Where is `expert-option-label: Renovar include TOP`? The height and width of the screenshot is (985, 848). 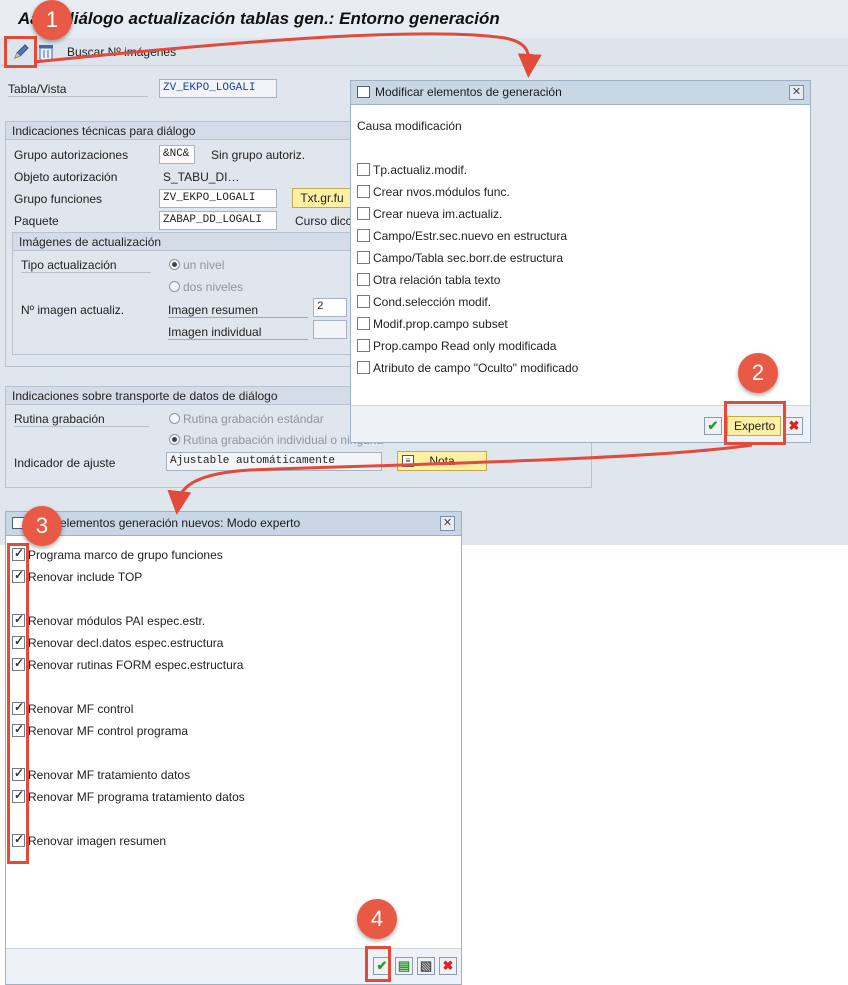 expert-option-label: Renovar include TOP is located at coordinates (85, 577).